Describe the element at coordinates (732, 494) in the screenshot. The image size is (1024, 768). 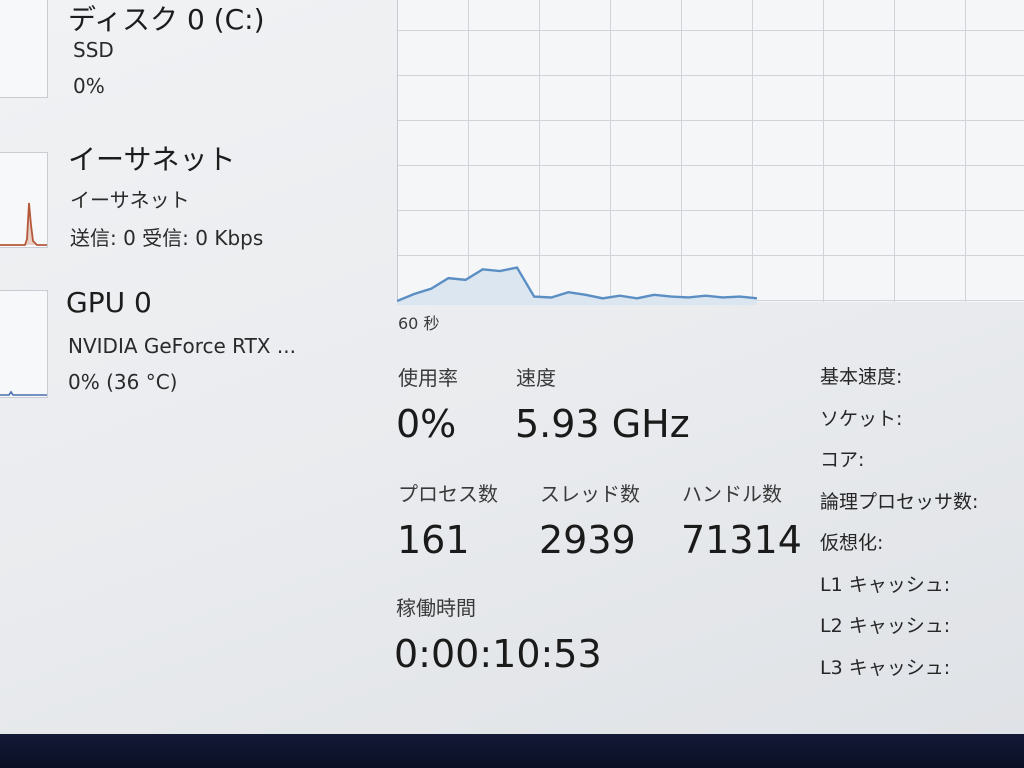
I see `handles-label: ハンドル数` at that location.